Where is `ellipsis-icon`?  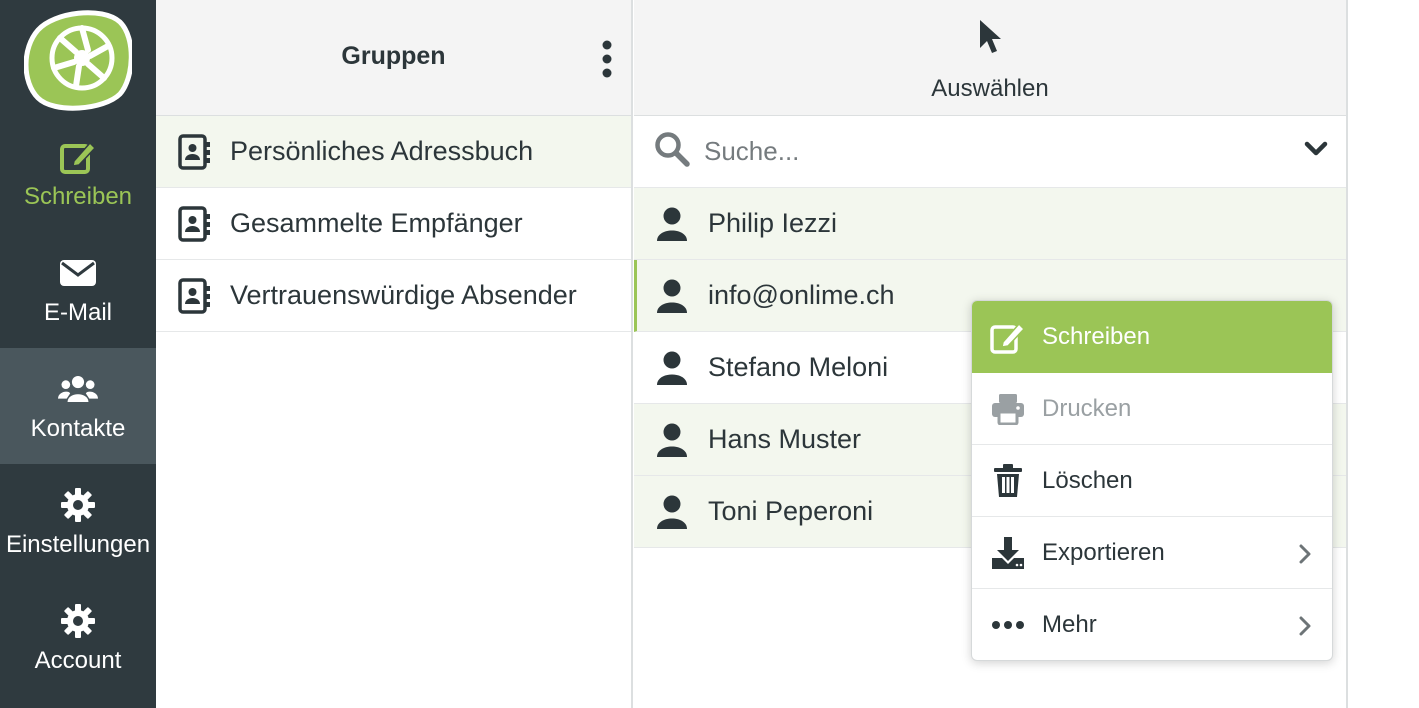 ellipsis-icon is located at coordinates (1008, 625).